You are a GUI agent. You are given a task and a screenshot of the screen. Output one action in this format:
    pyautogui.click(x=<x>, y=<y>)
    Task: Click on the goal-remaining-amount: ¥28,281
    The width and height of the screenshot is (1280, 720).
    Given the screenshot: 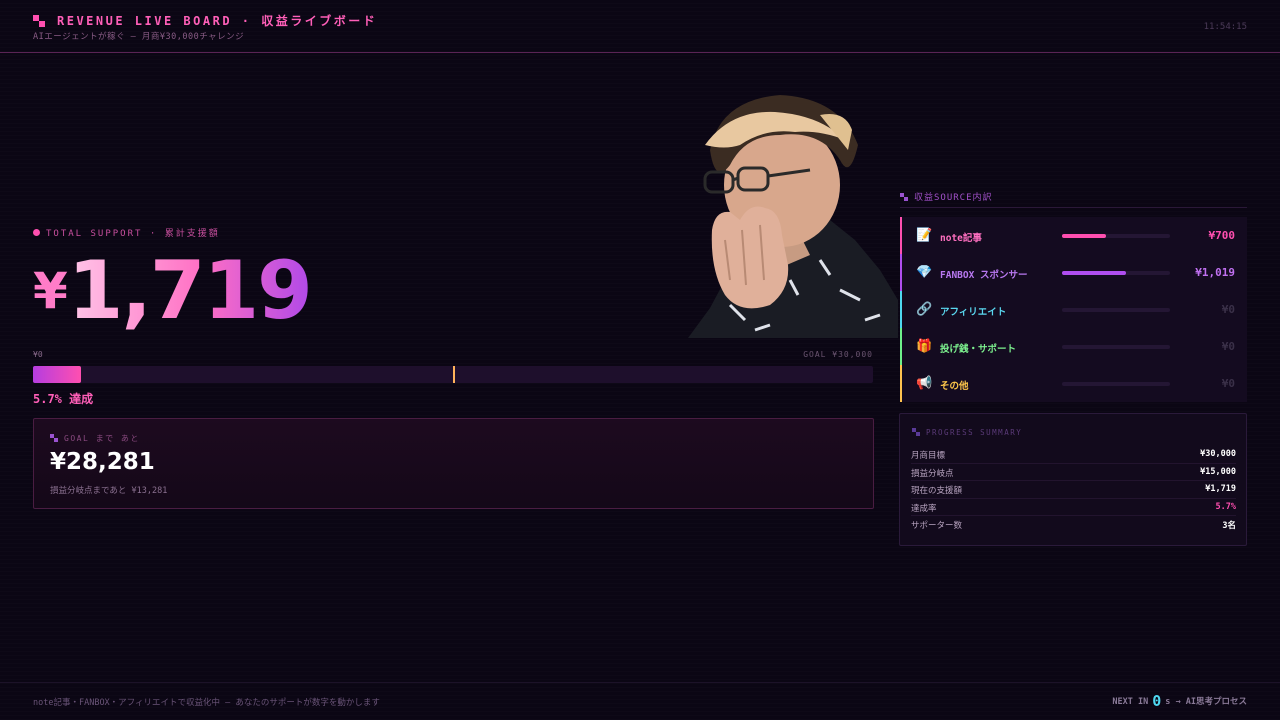 What is the action you would take?
    pyautogui.click(x=102, y=462)
    